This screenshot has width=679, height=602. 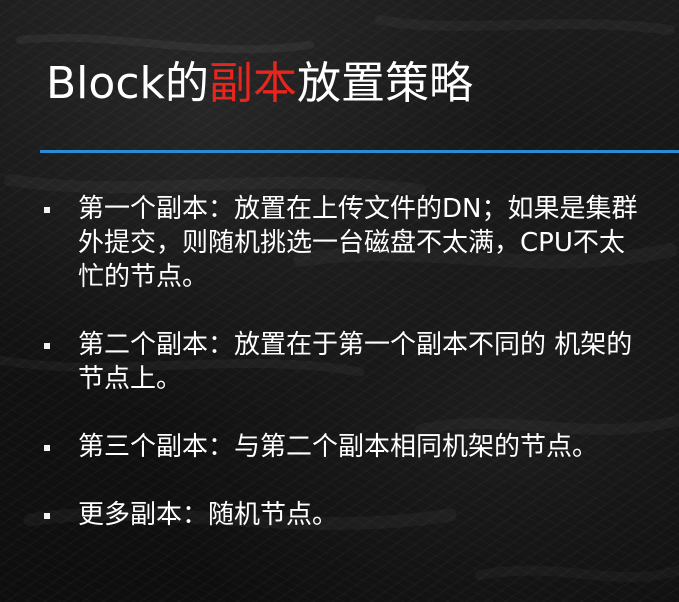 I want to click on bullet-text: 第三个副本：与第二个副本相同机架的节点。, so click(x=338, y=447).